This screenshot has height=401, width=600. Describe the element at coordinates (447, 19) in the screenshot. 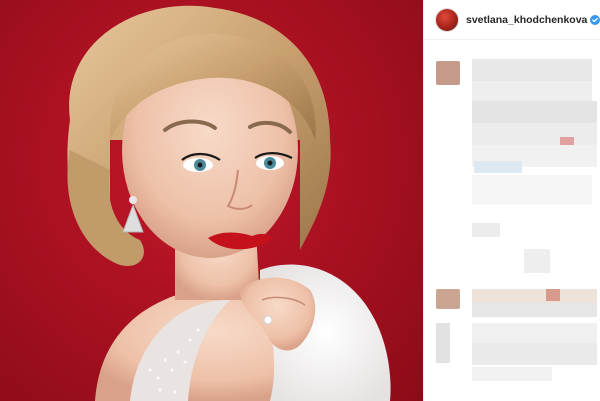

I see `profile-avatar` at that location.